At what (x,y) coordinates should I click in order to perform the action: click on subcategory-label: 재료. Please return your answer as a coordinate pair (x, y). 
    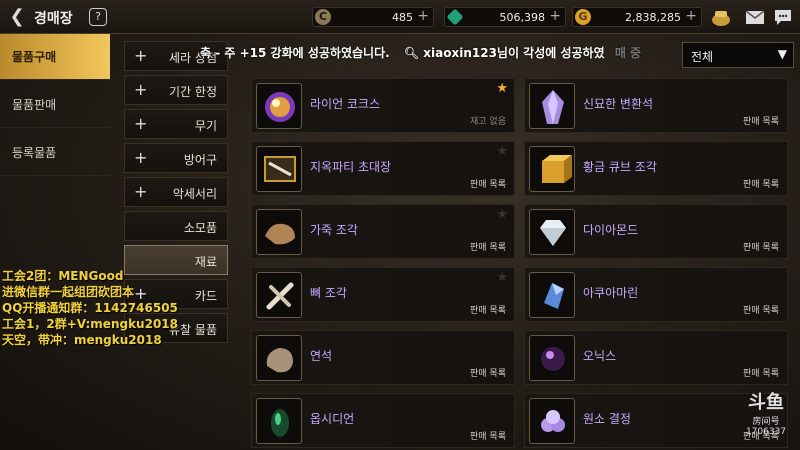
    Looking at the image, I should click on (205, 262).